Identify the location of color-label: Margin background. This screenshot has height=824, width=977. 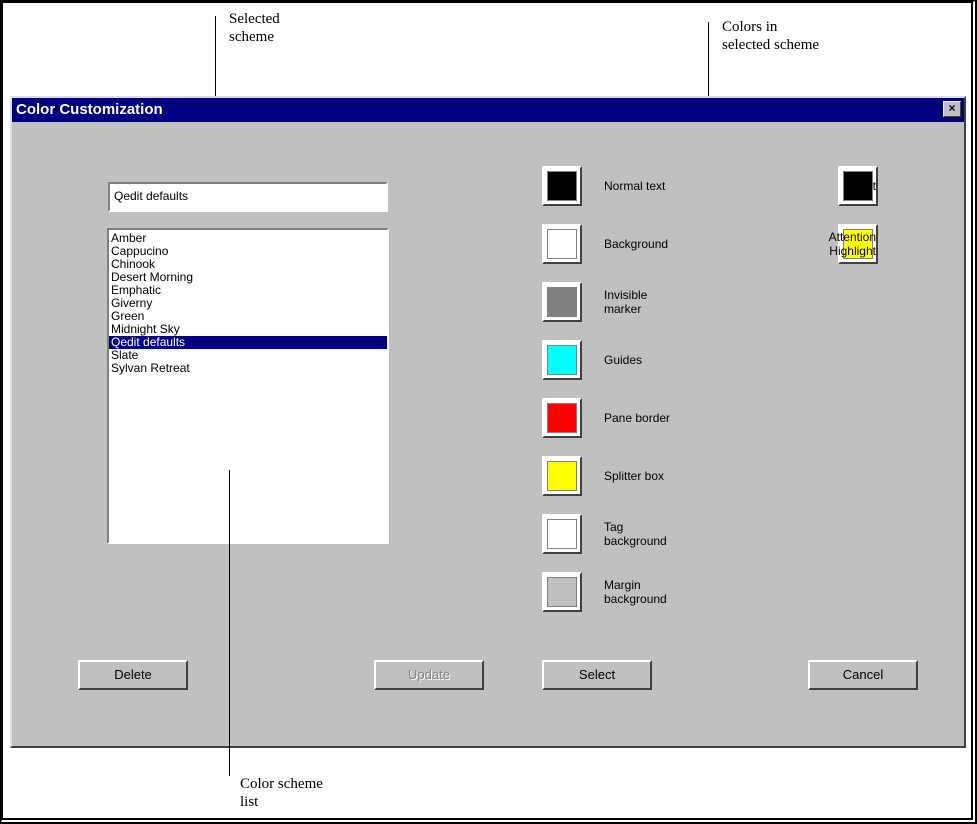
(635, 592).